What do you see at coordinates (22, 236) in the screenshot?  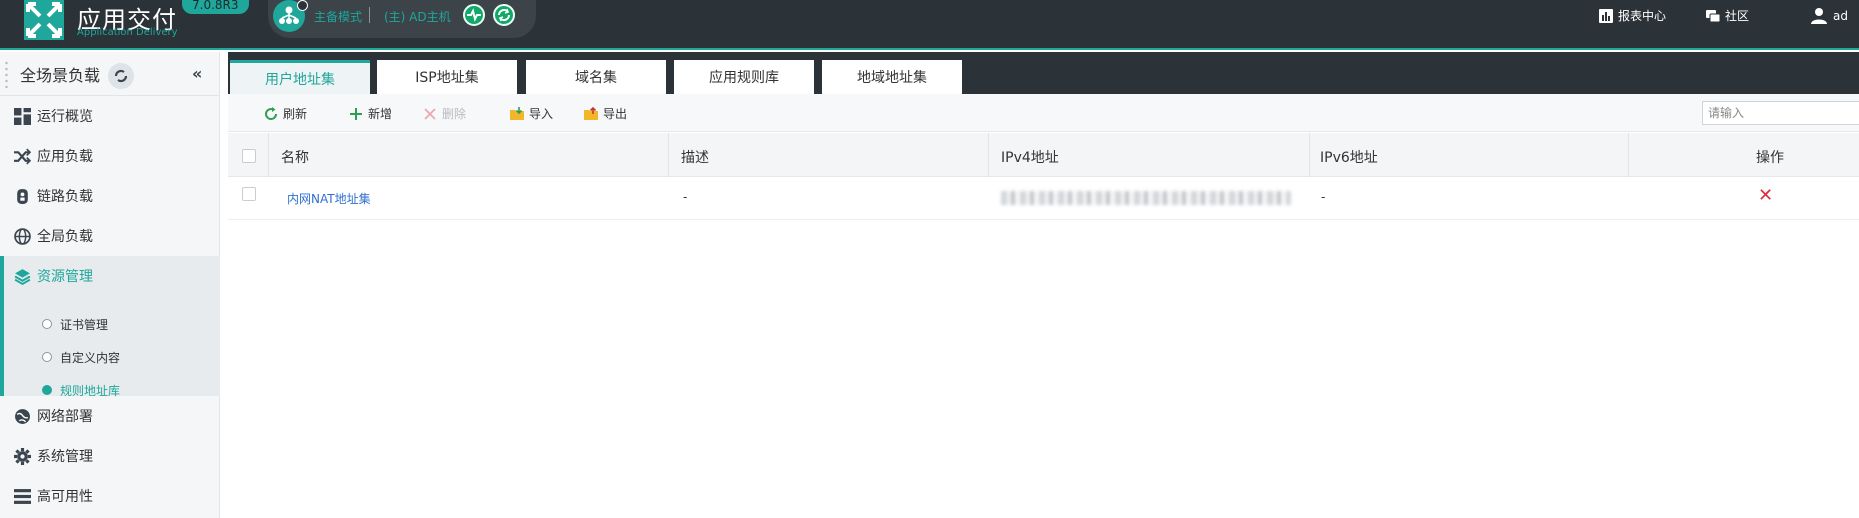 I see `globe-icon` at bounding box center [22, 236].